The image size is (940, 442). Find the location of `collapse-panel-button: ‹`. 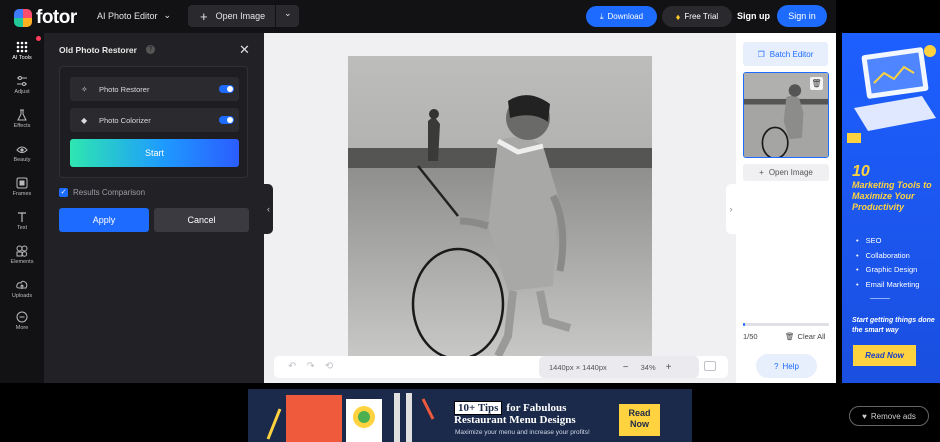

collapse-panel-button: ‹ is located at coordinates (268, 209).